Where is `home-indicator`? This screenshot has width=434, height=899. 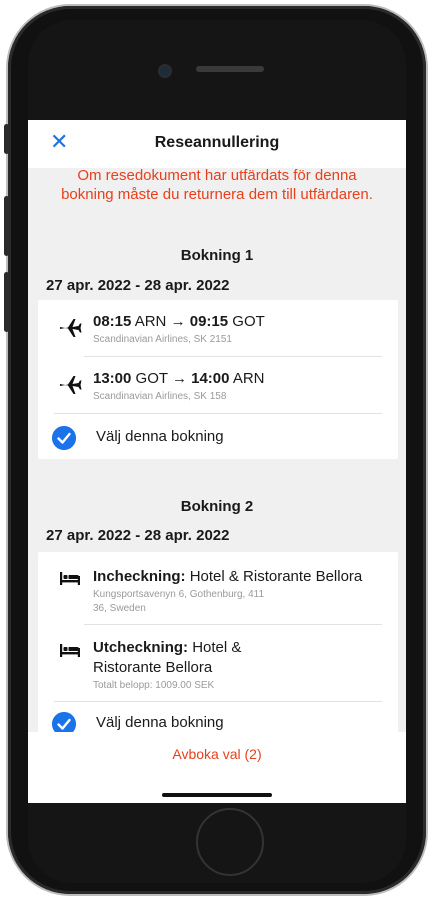 home-indicator is located at coordinates (217, 795).